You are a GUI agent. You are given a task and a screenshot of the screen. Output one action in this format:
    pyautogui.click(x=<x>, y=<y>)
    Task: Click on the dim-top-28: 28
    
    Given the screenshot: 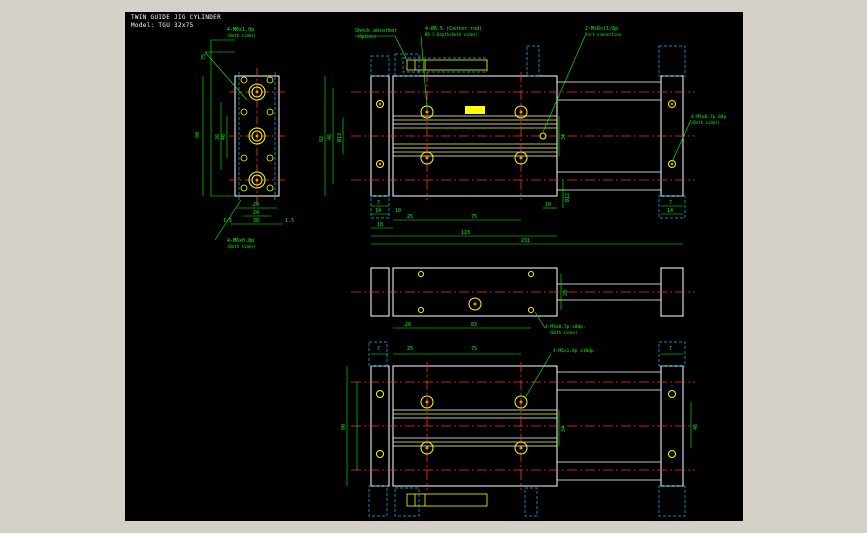 What is the action you would take?
    pyautogui.click(x=566, y=293)
    